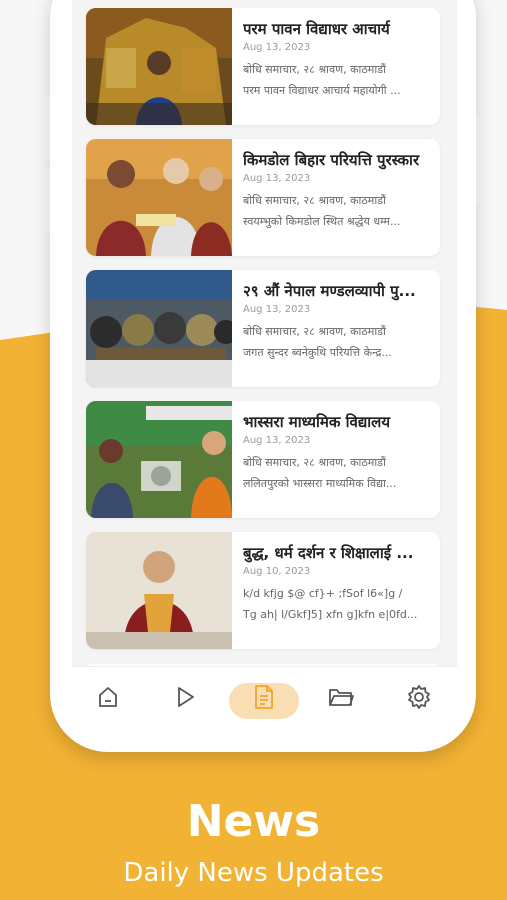  Describe the element at coordinates (277, 571) in the screenshot. I see `news-date: Aug 10, 2023` at that location.